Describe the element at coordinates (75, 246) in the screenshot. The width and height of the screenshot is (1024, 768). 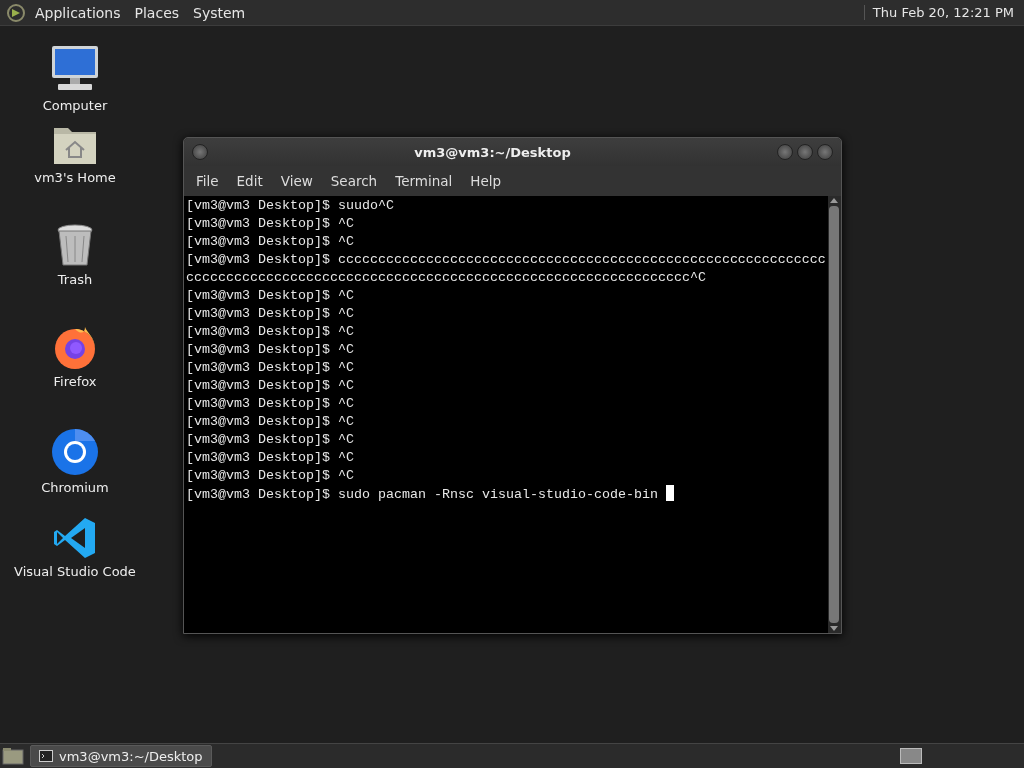
I see `trash-icon` at that location.